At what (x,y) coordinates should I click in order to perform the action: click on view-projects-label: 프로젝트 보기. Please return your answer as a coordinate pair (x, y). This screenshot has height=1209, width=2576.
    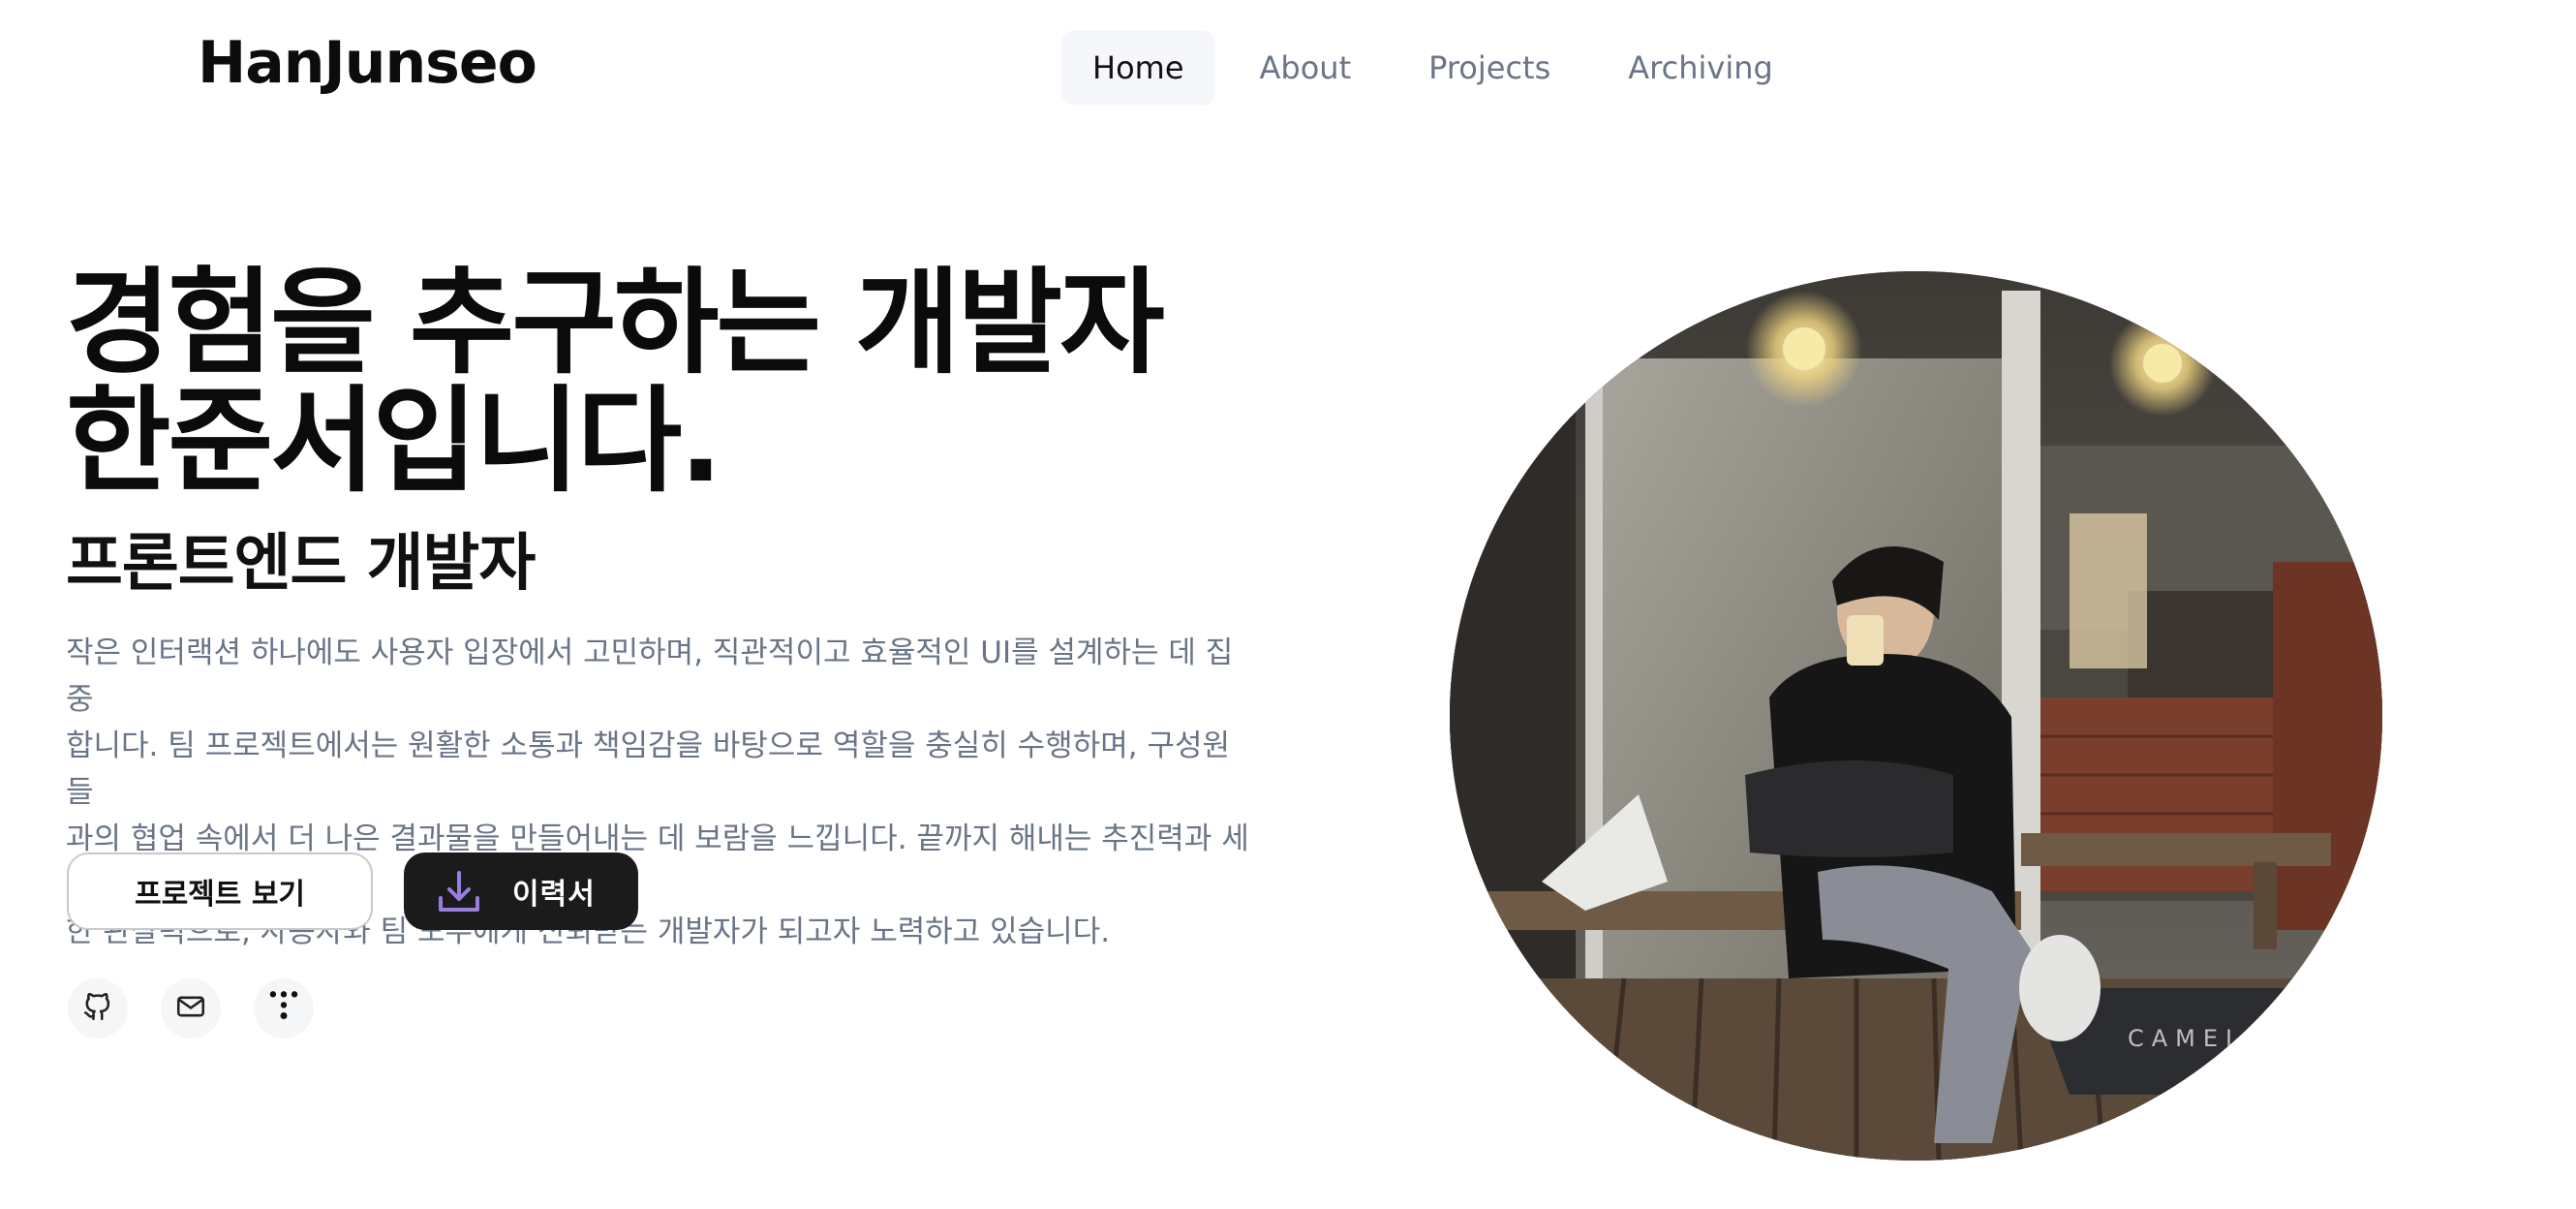
    Looking at the image, I should click on (220, 895).